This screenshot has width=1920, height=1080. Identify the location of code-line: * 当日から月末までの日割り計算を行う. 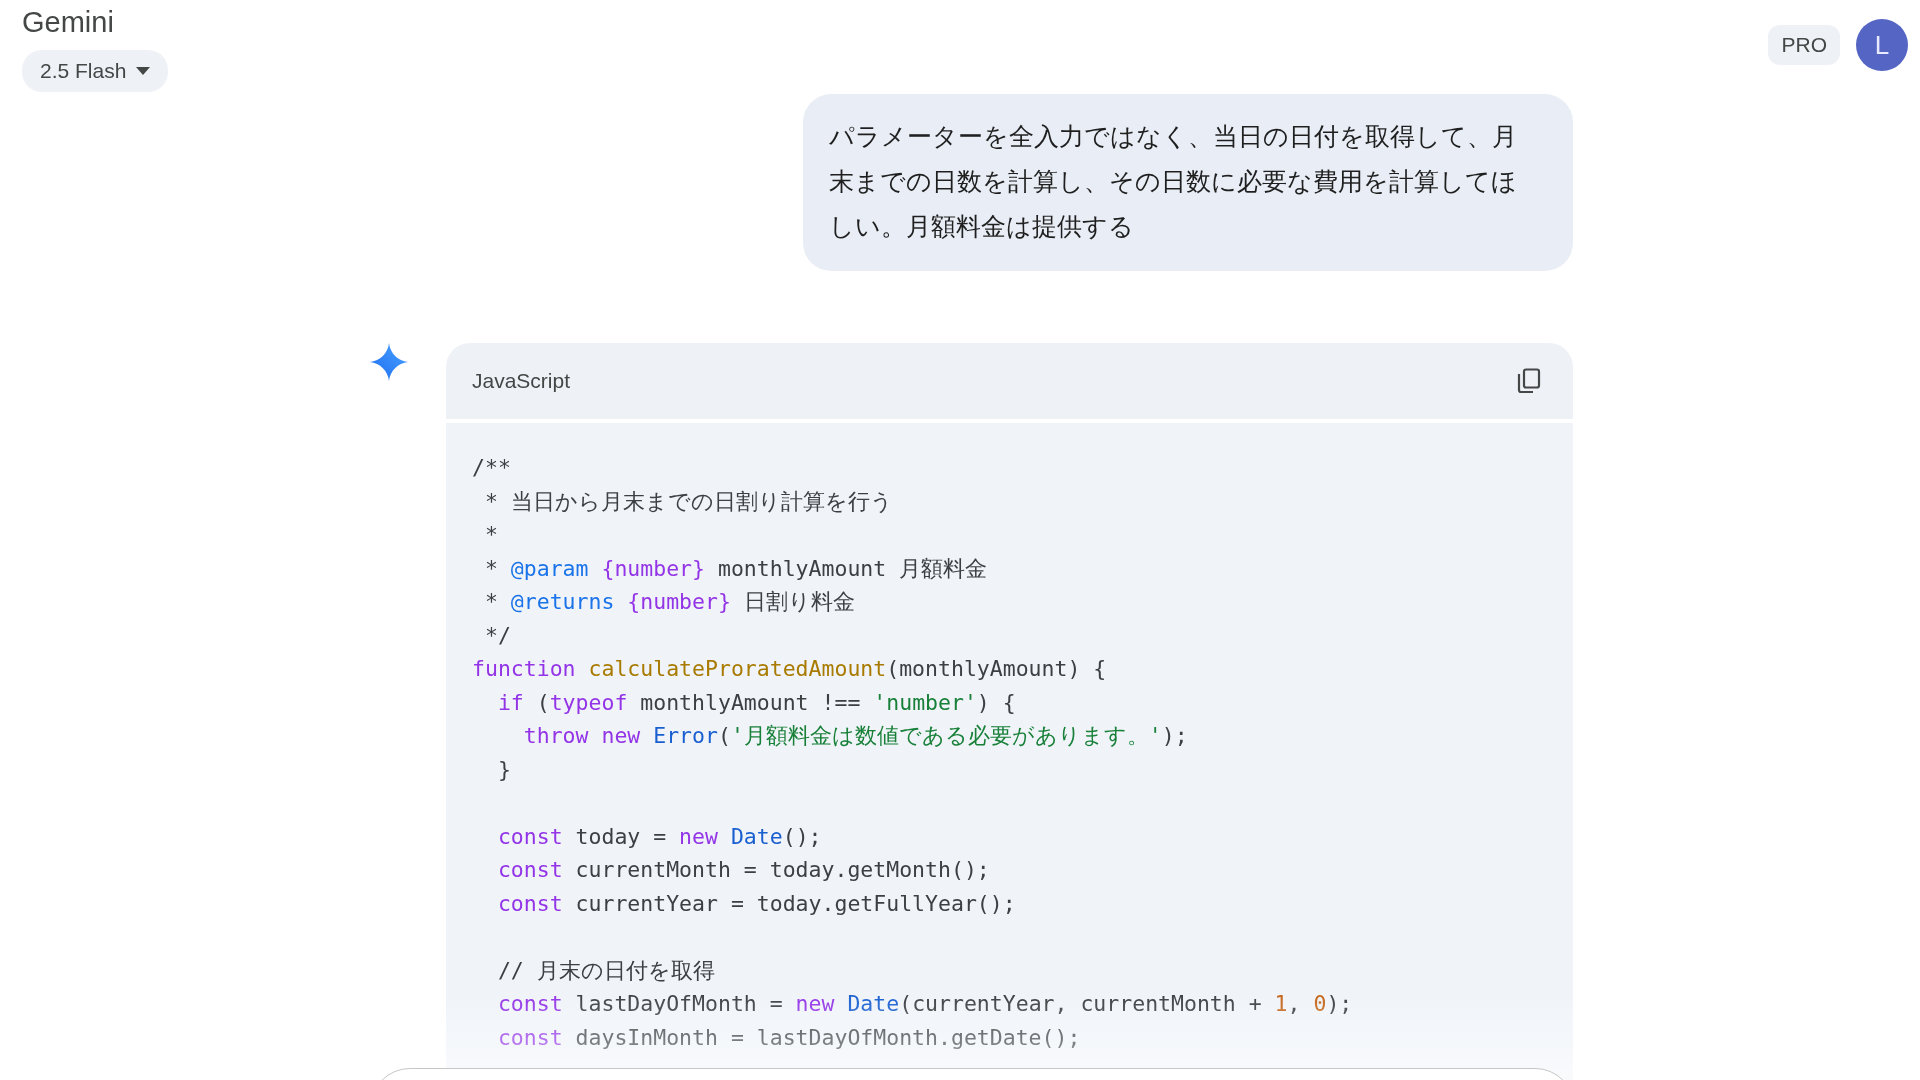
(688, 501).